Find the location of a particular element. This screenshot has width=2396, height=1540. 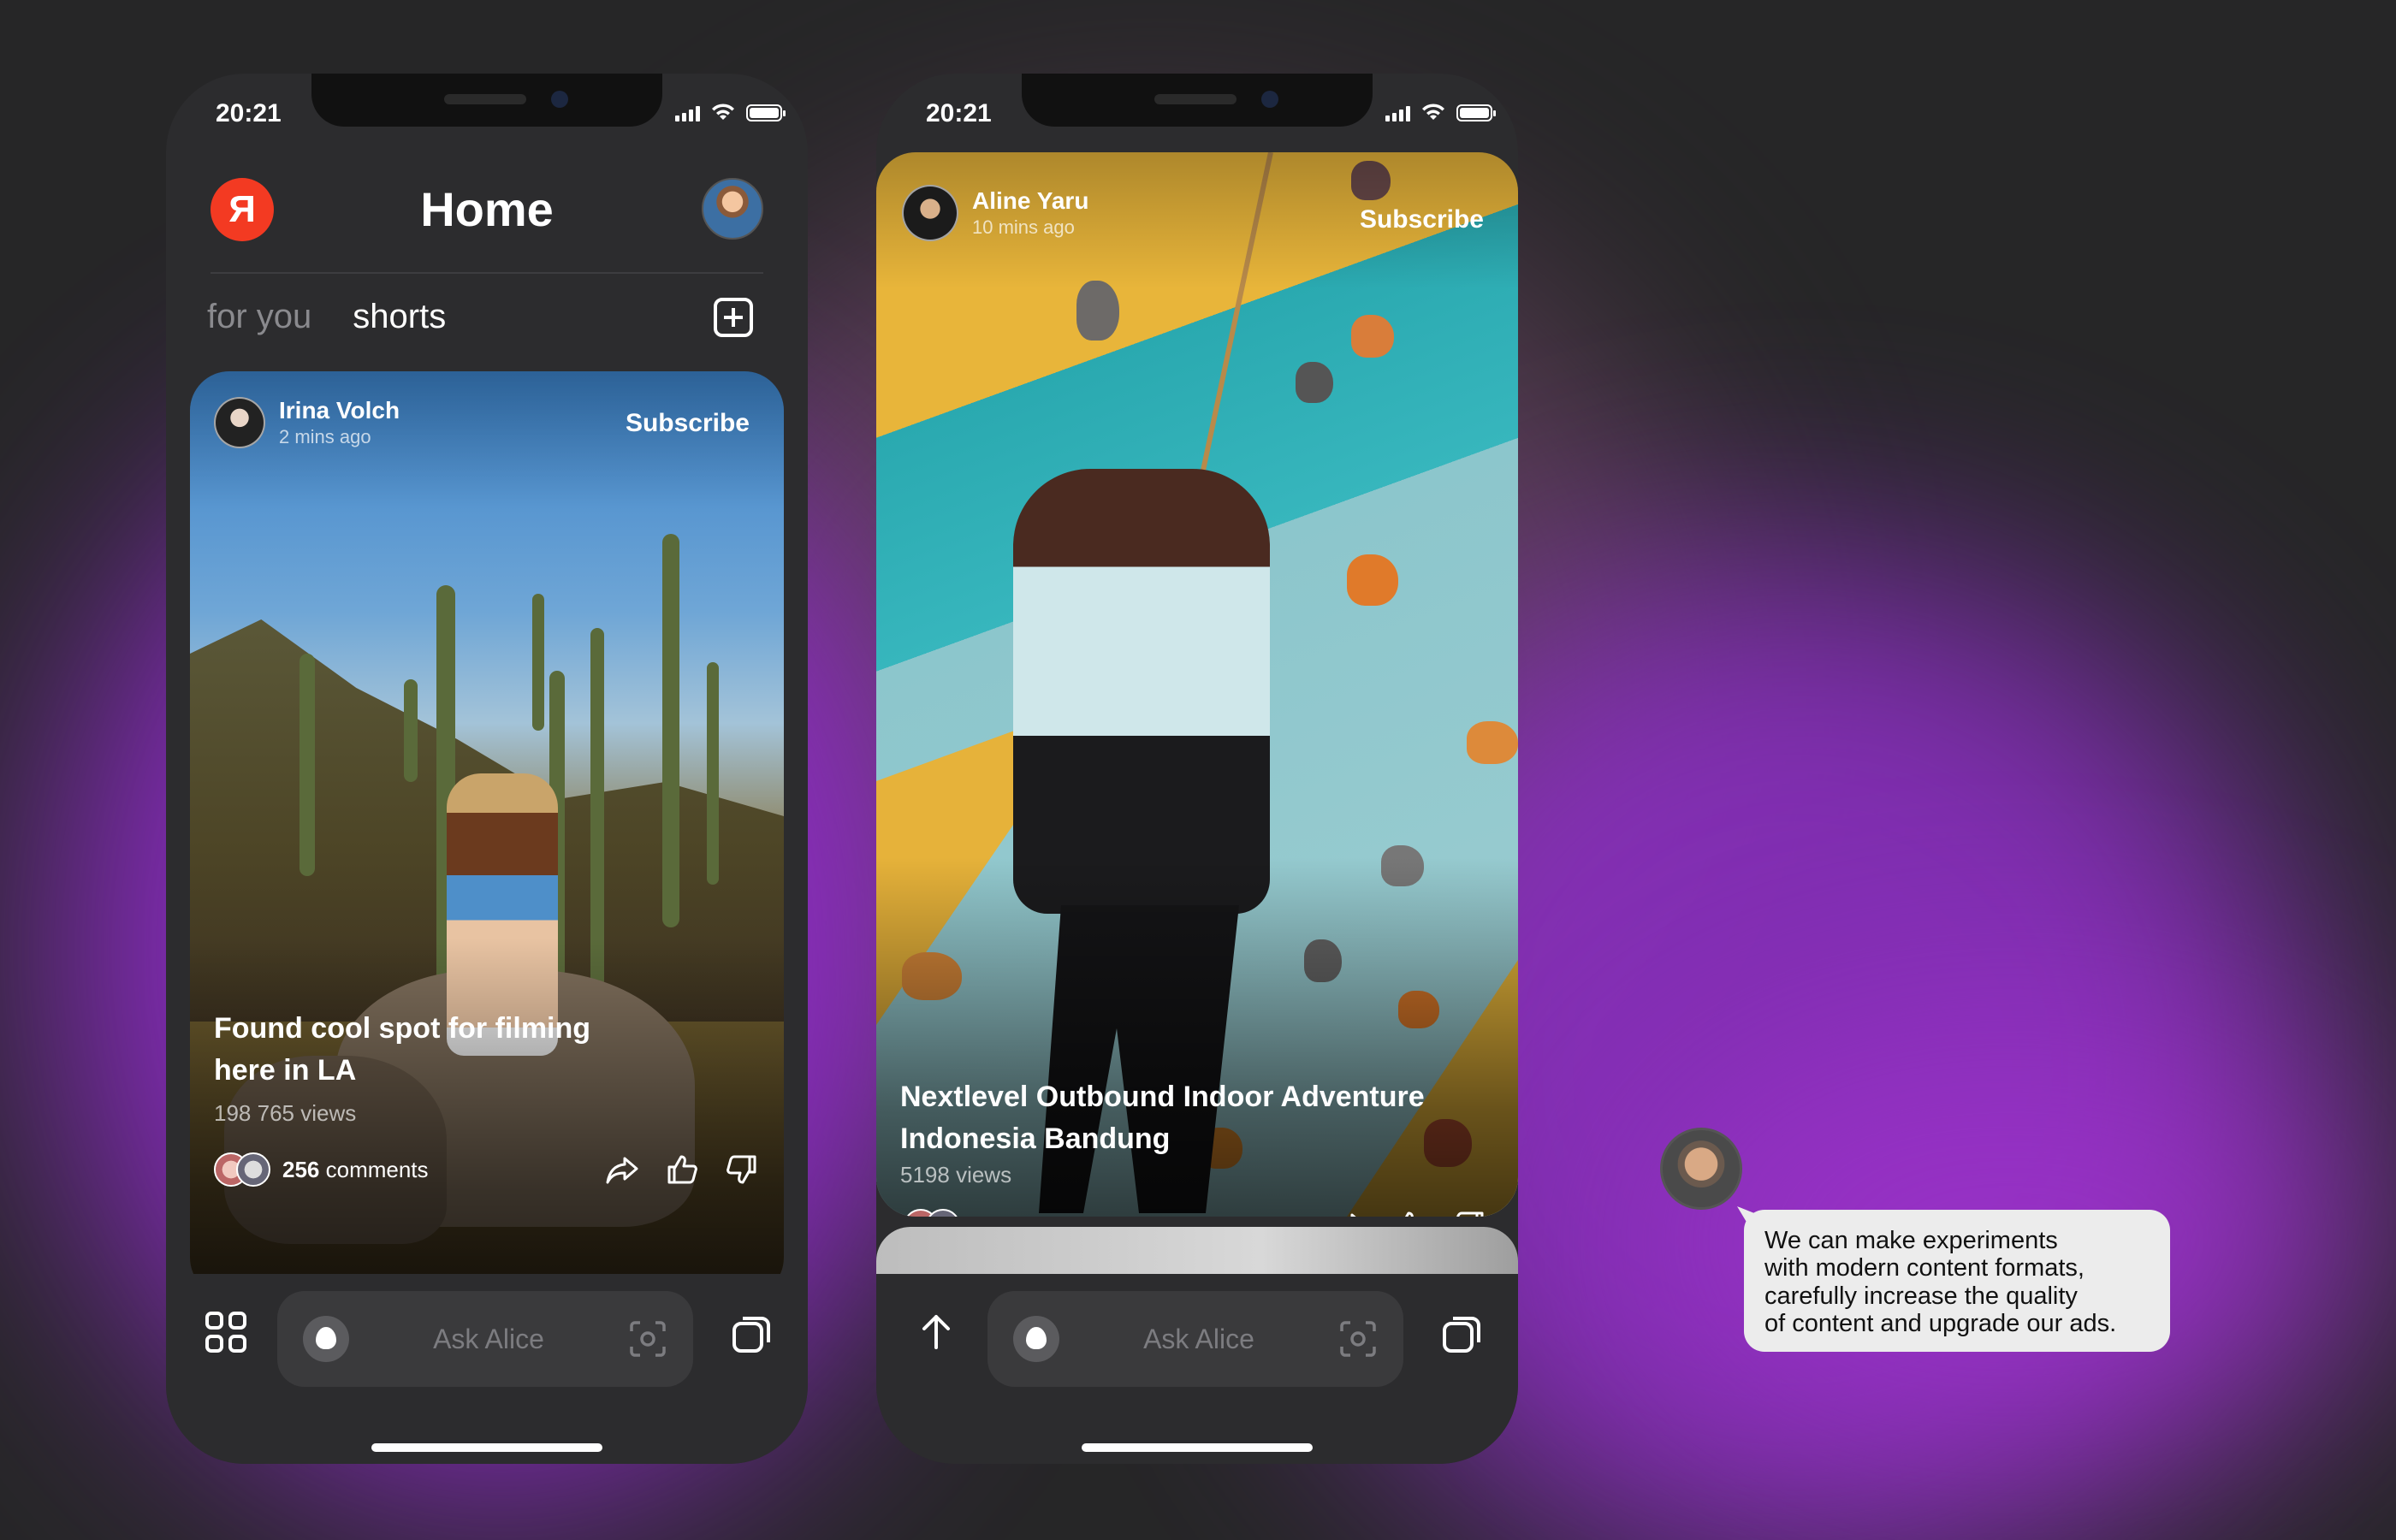

annotation-line: with modern content formats, is located at coordinates (1924, 1268).